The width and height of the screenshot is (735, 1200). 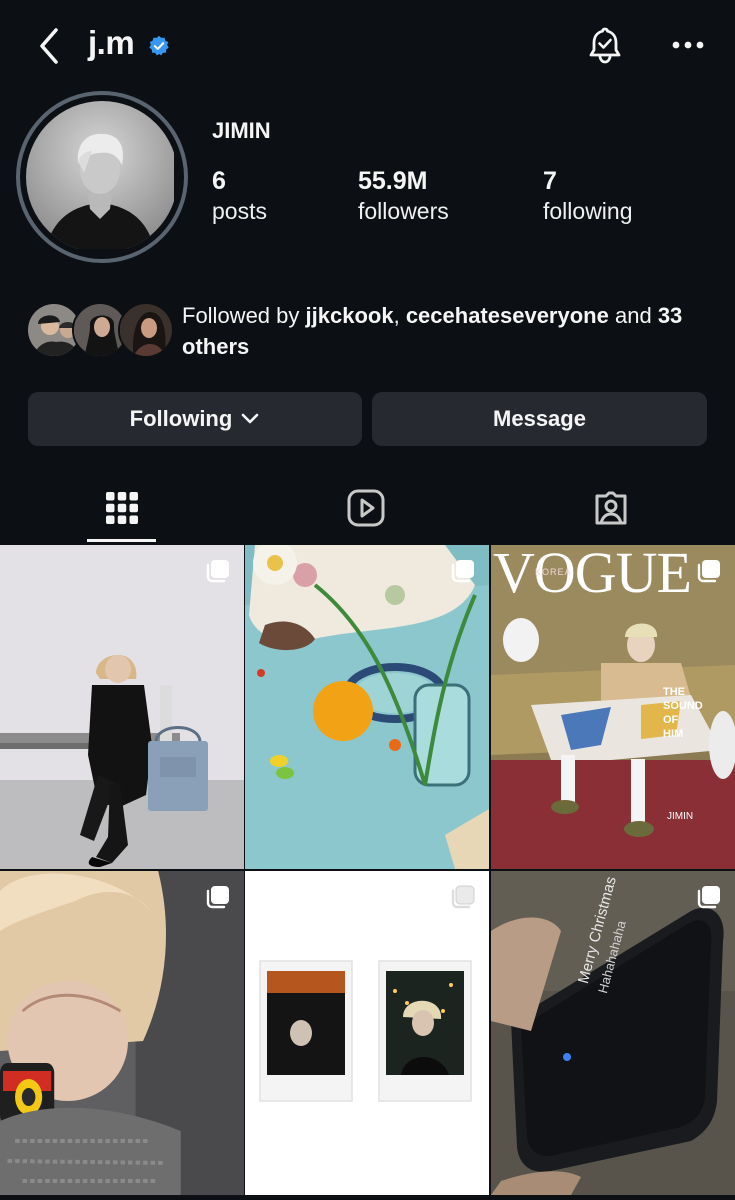 I want to click on followers-count: 55.9M followers, so click(x=403, y=196).